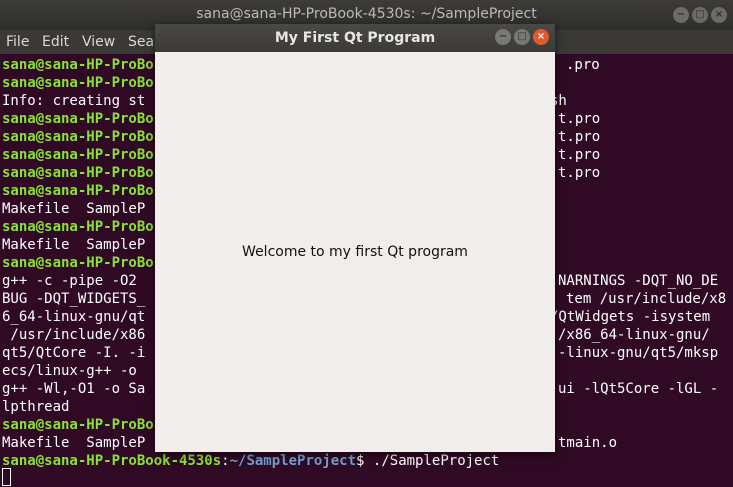 The width and height of the screenshot is (733, 487). What do you see at coordinates (355, 252) in the screenshot?
I see `welcome-label: Welcome to my first Qt program` at bounding box center [355, 252].